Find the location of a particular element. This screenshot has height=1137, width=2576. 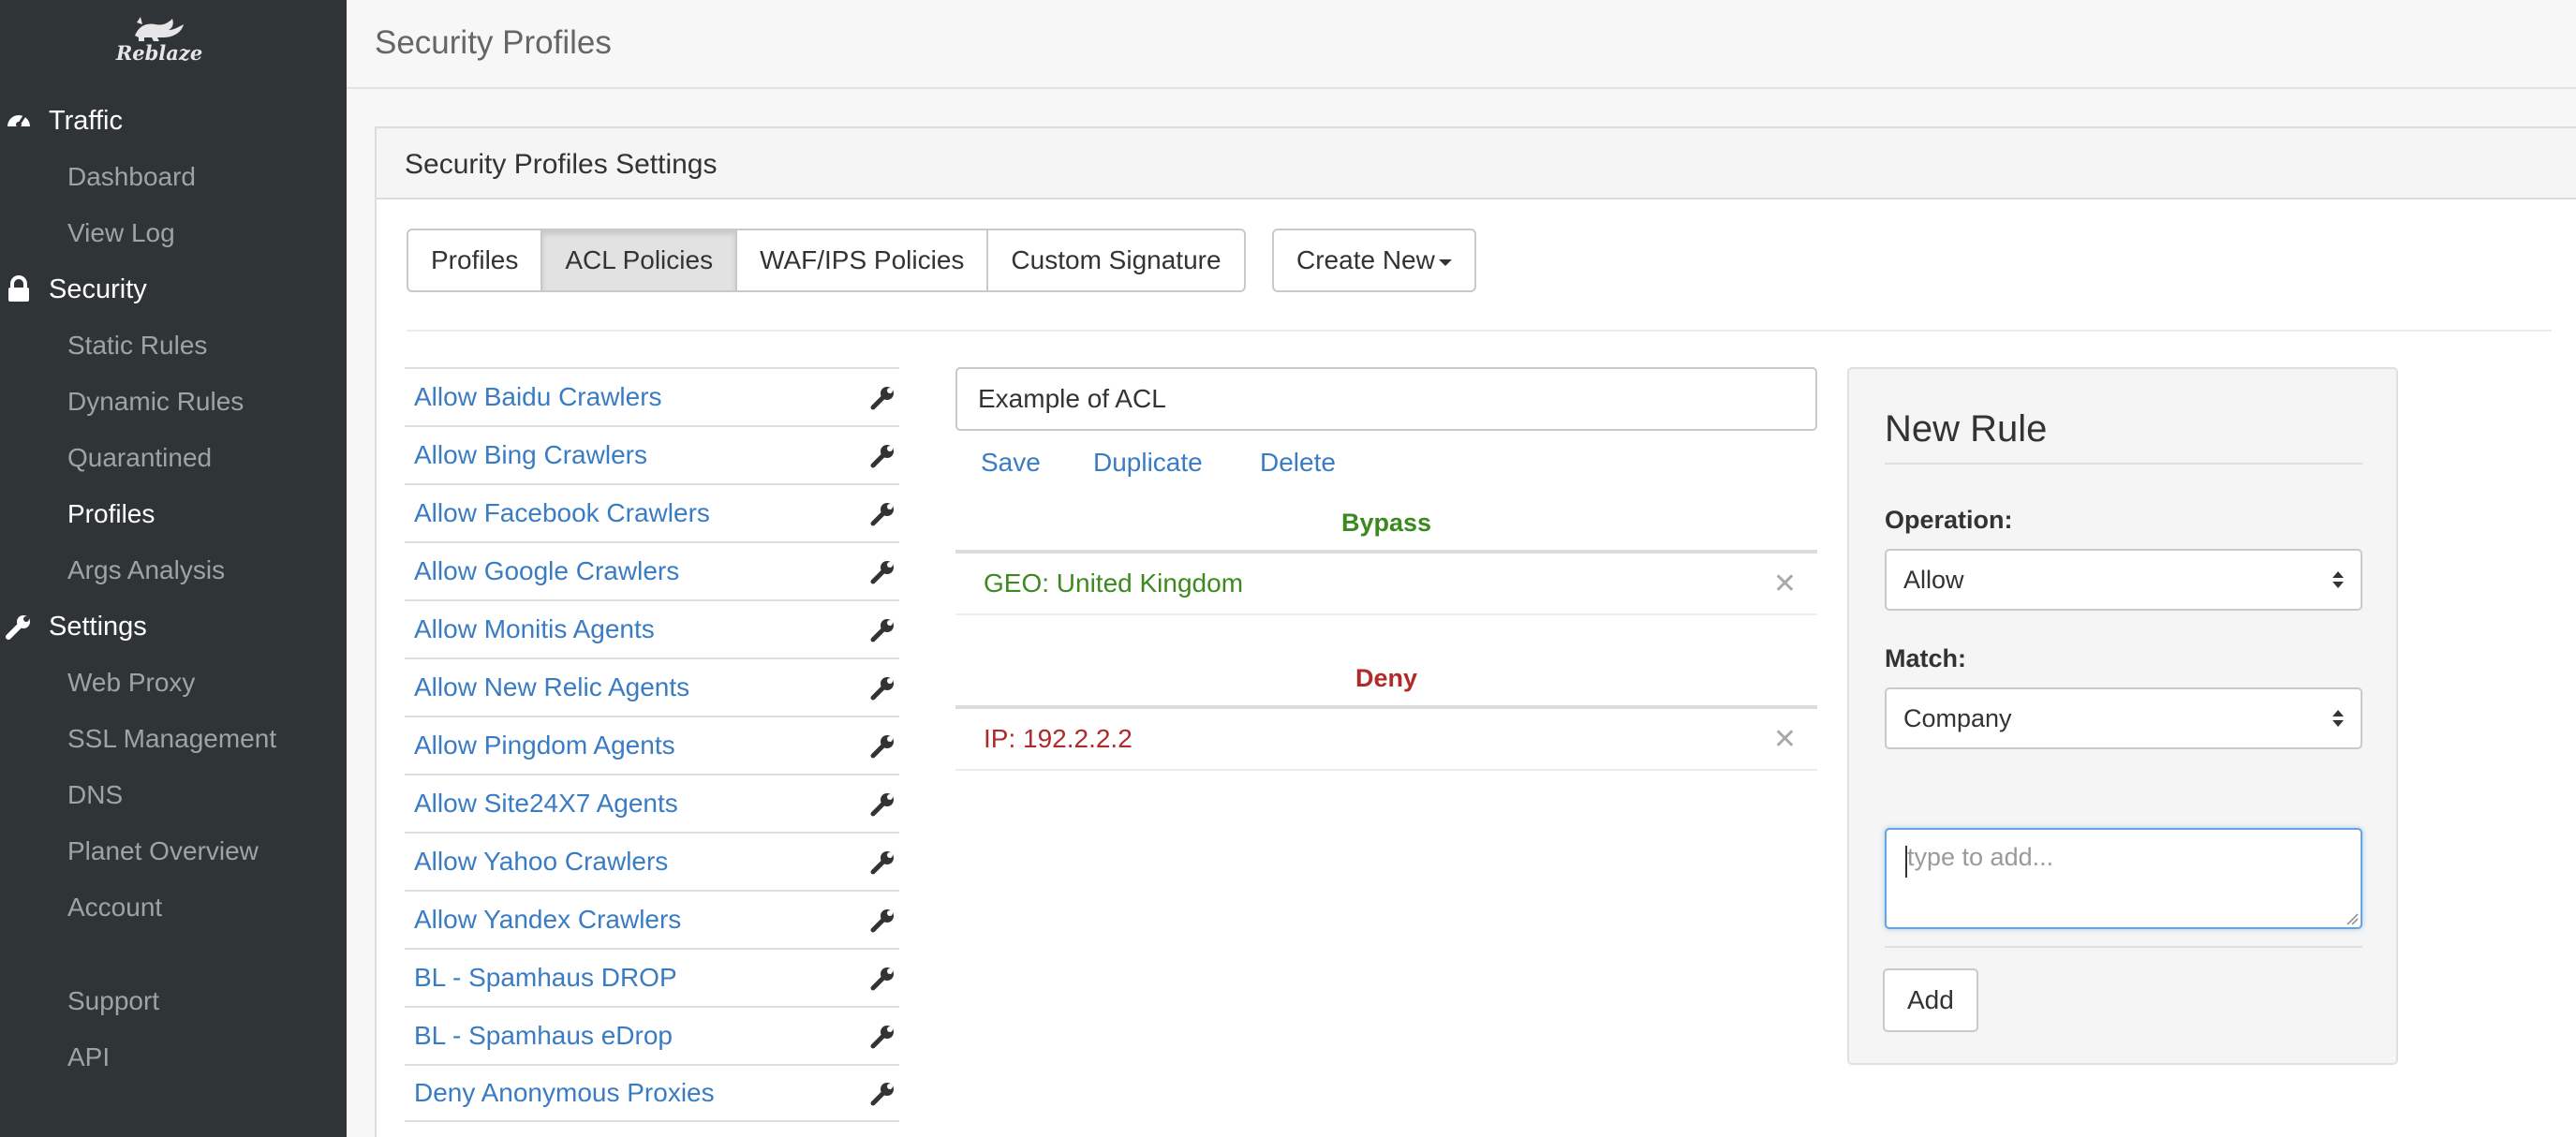

duplicate-link: Duplicate is located at coordinates (1148, 463).